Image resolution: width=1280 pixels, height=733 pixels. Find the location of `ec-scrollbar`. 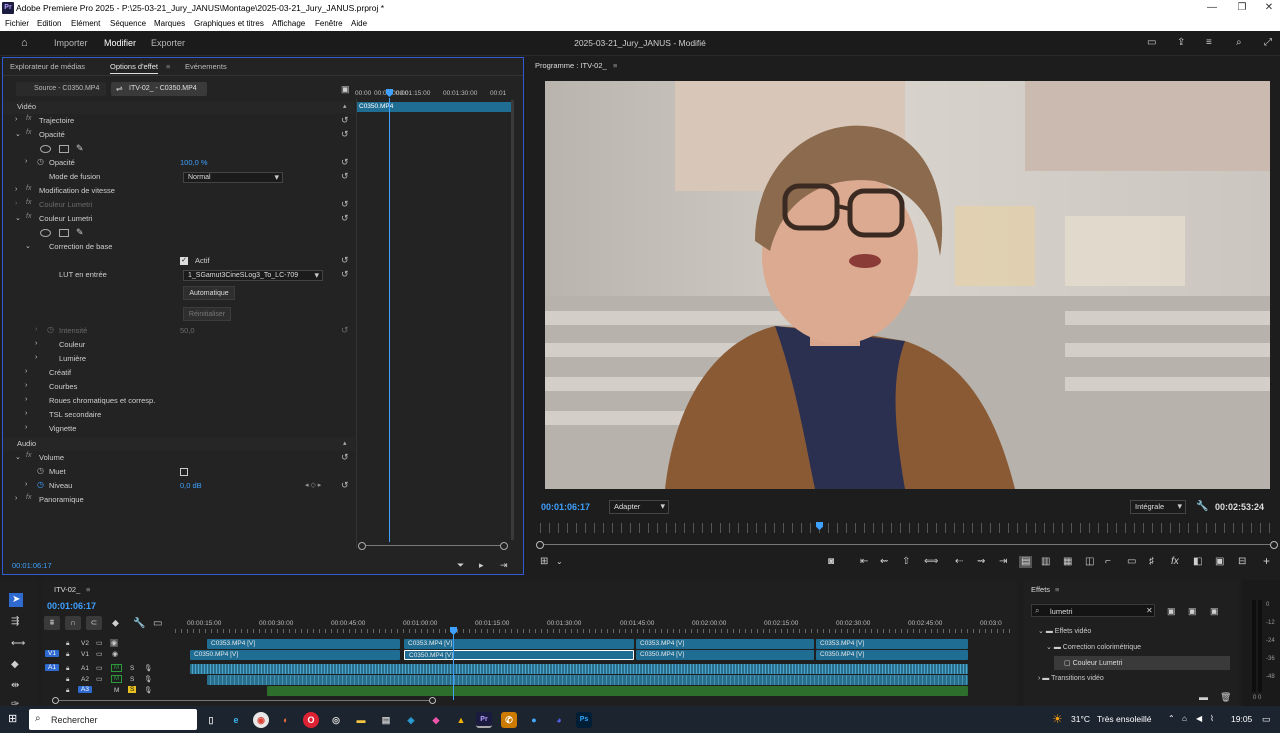

ec-scrollbar is located at coordinates (512, 320).